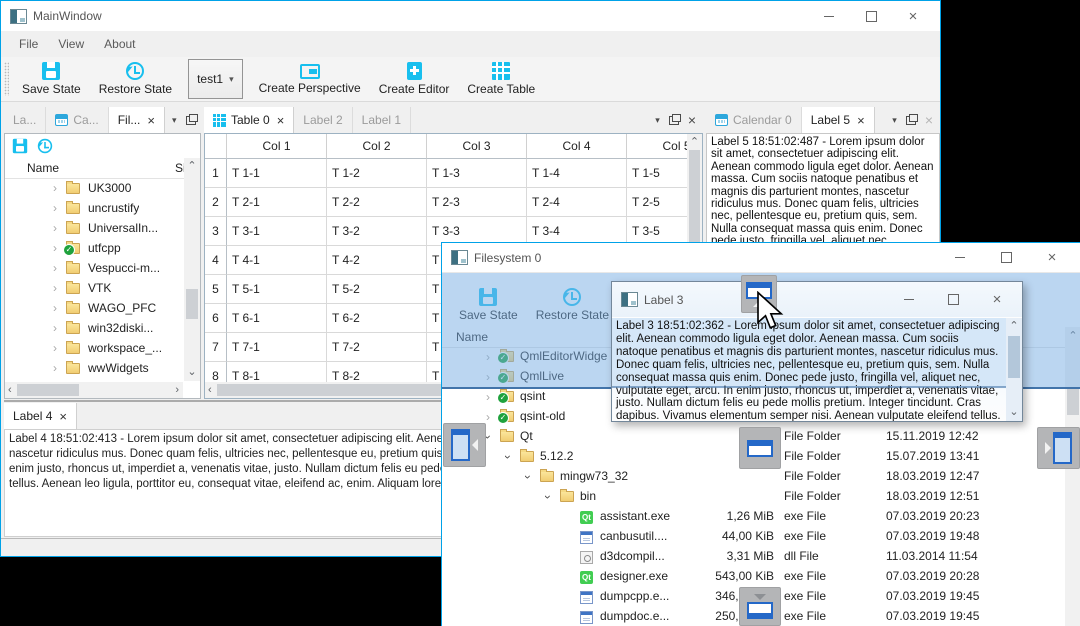 This screenshot has width=1080, height=626. What do you see at coordinates (761, 258) in the screenshot?
I see `filesystem-titlebar: Filesystem 0 ×` at bounding box center [761, 258].